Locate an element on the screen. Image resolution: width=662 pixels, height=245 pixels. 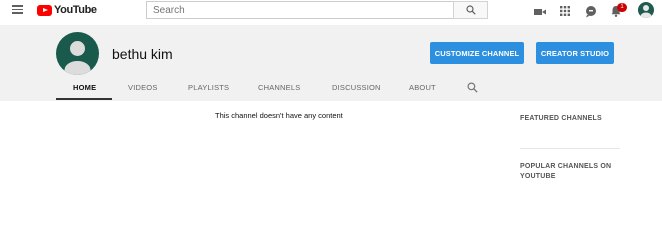
masthead-actions: 1 is located at coordinates (331, 11).